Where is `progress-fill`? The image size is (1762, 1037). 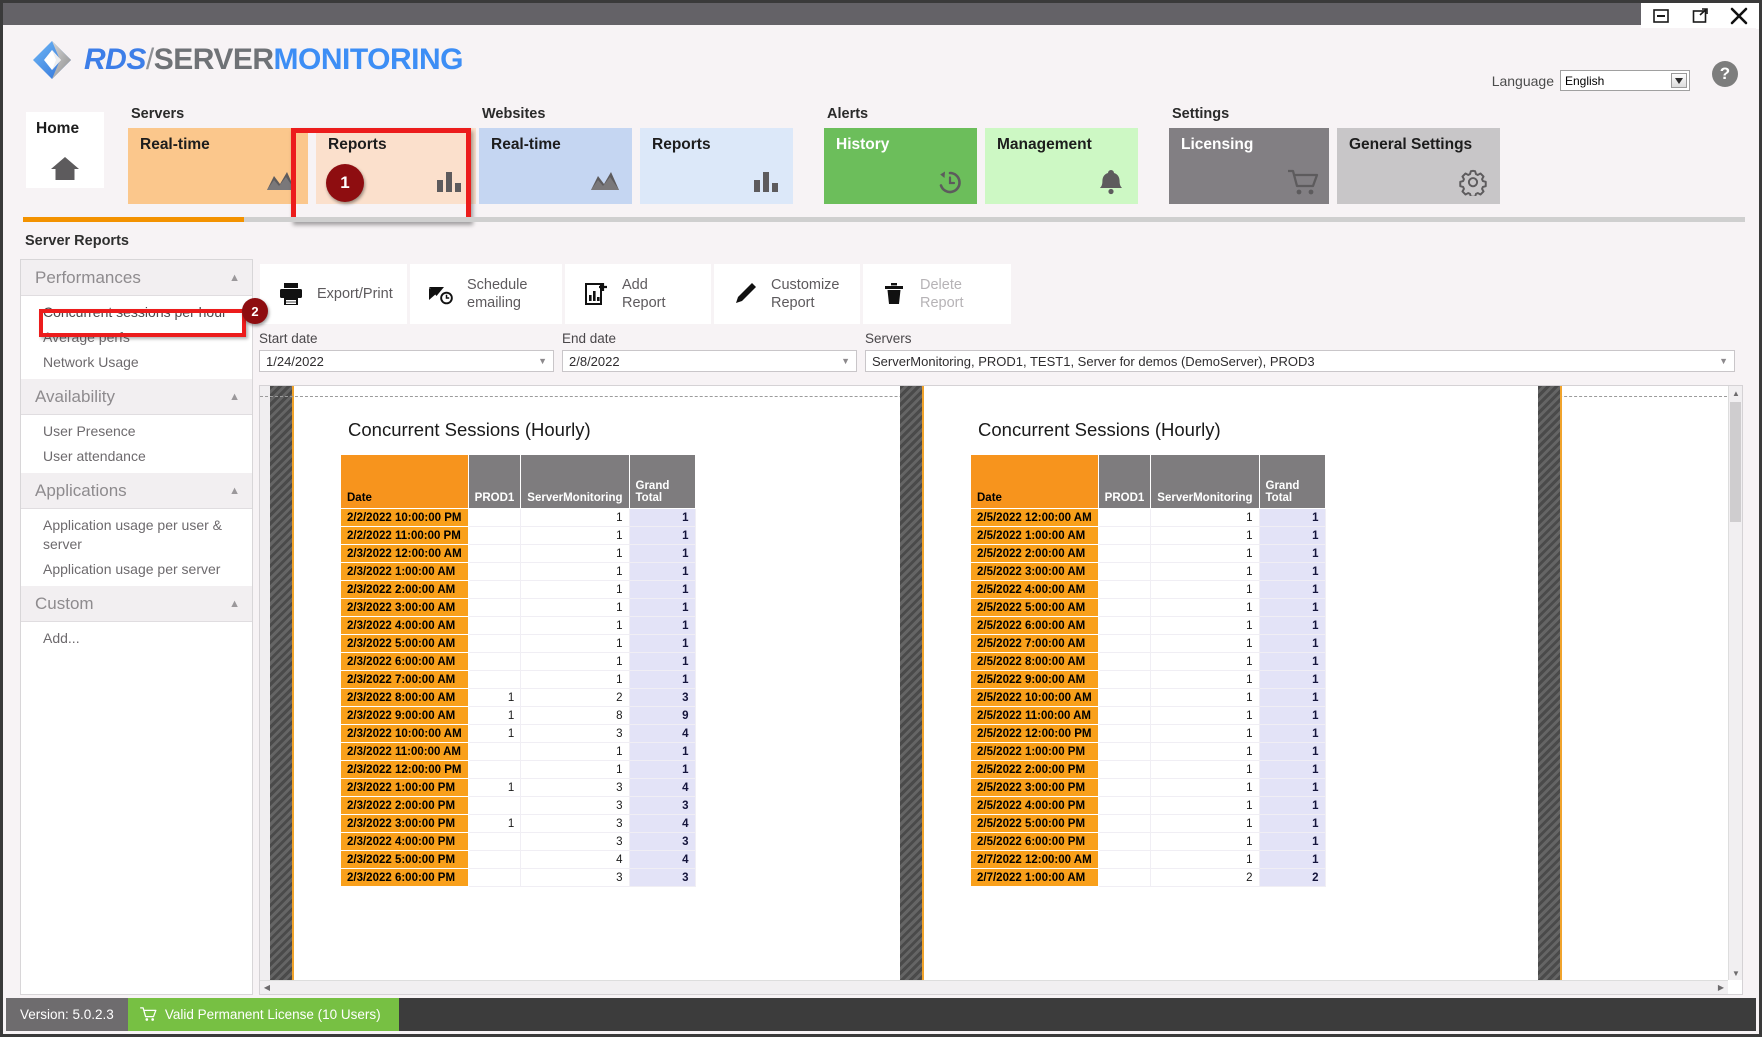 progress-fill is located at coordinates (133, 219).